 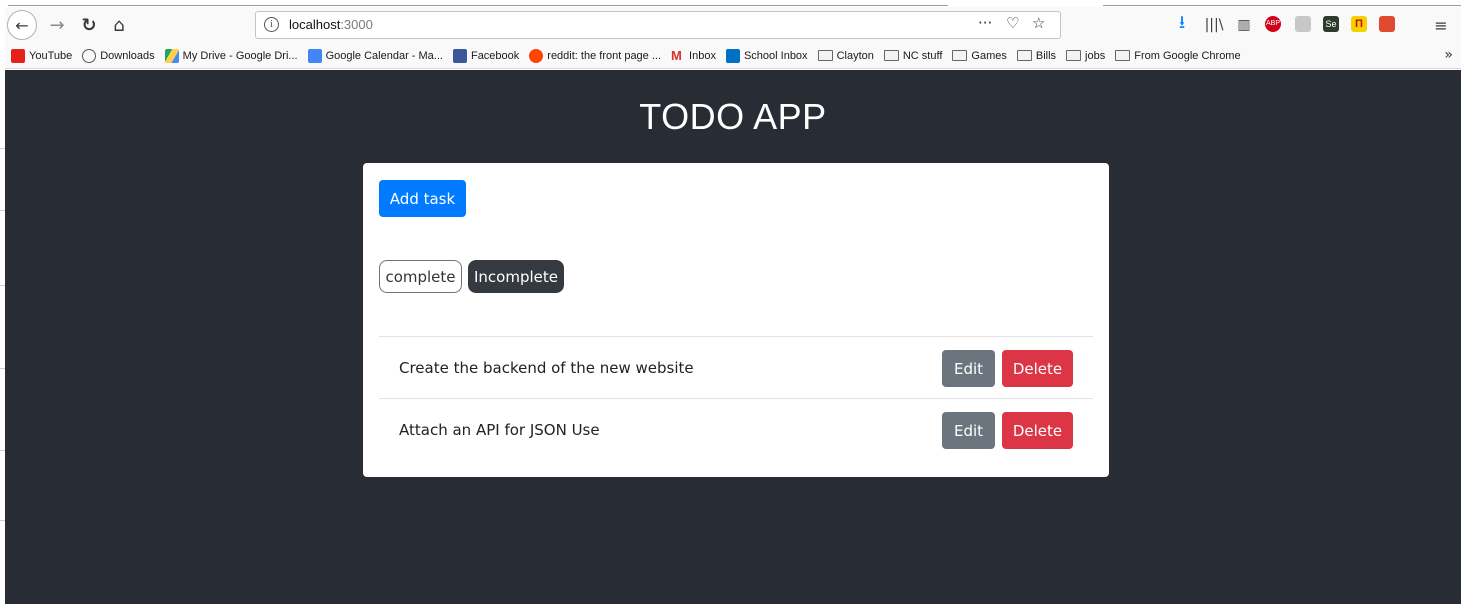 I want to click on drive-icon, so click(x=171, y=55).